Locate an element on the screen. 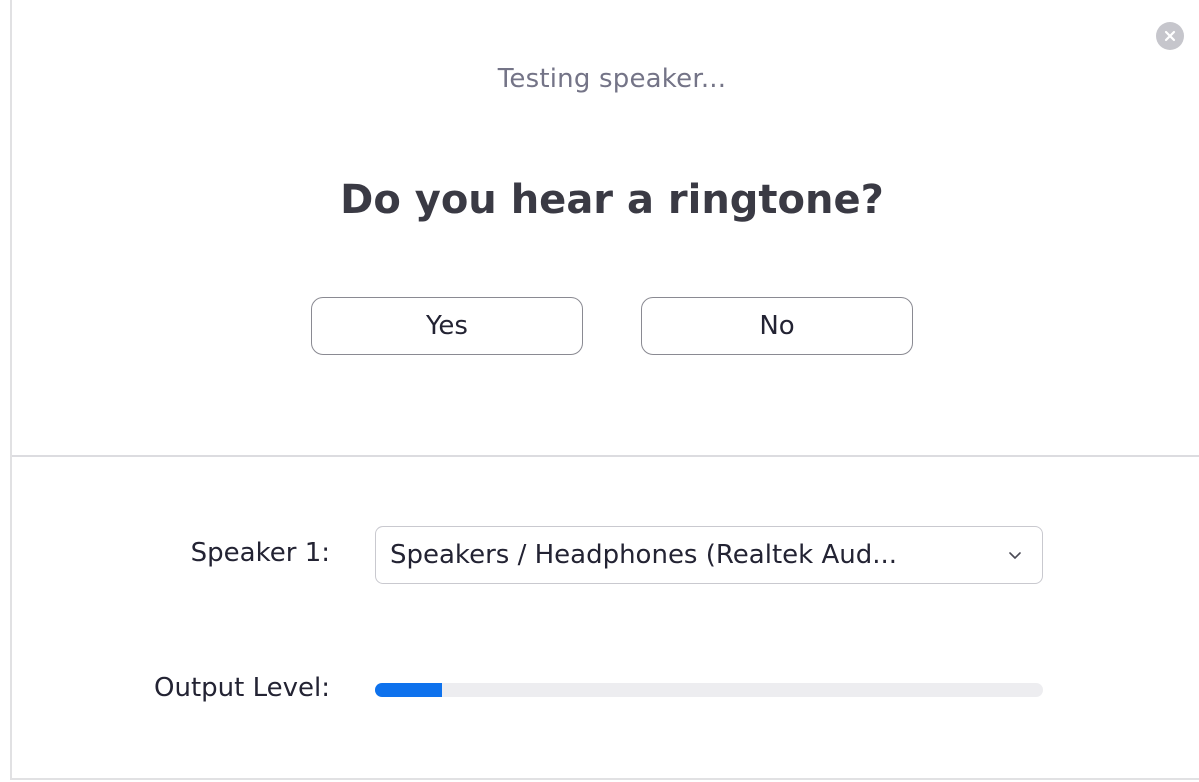 Image resolution: width=1199 pixels, height=782 pixels. section-divider is located at coordinates (605, 456).